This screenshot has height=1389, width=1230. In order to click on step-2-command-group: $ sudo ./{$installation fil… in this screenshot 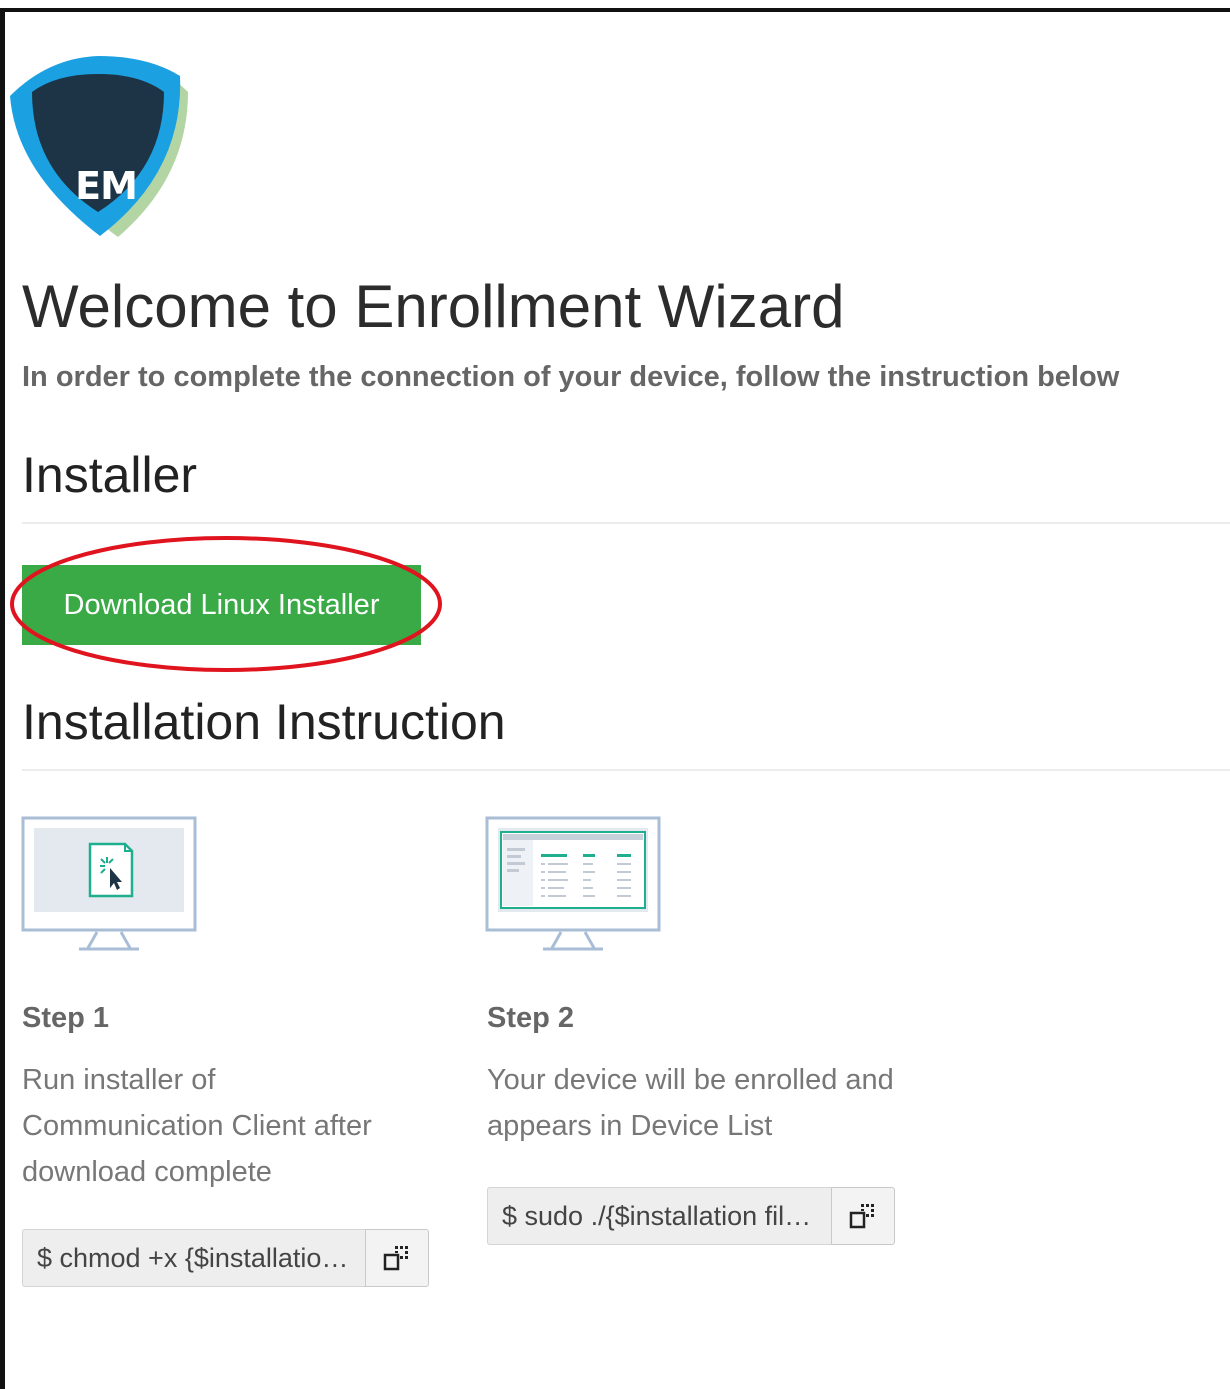, I will do `click(691, 1216)`.